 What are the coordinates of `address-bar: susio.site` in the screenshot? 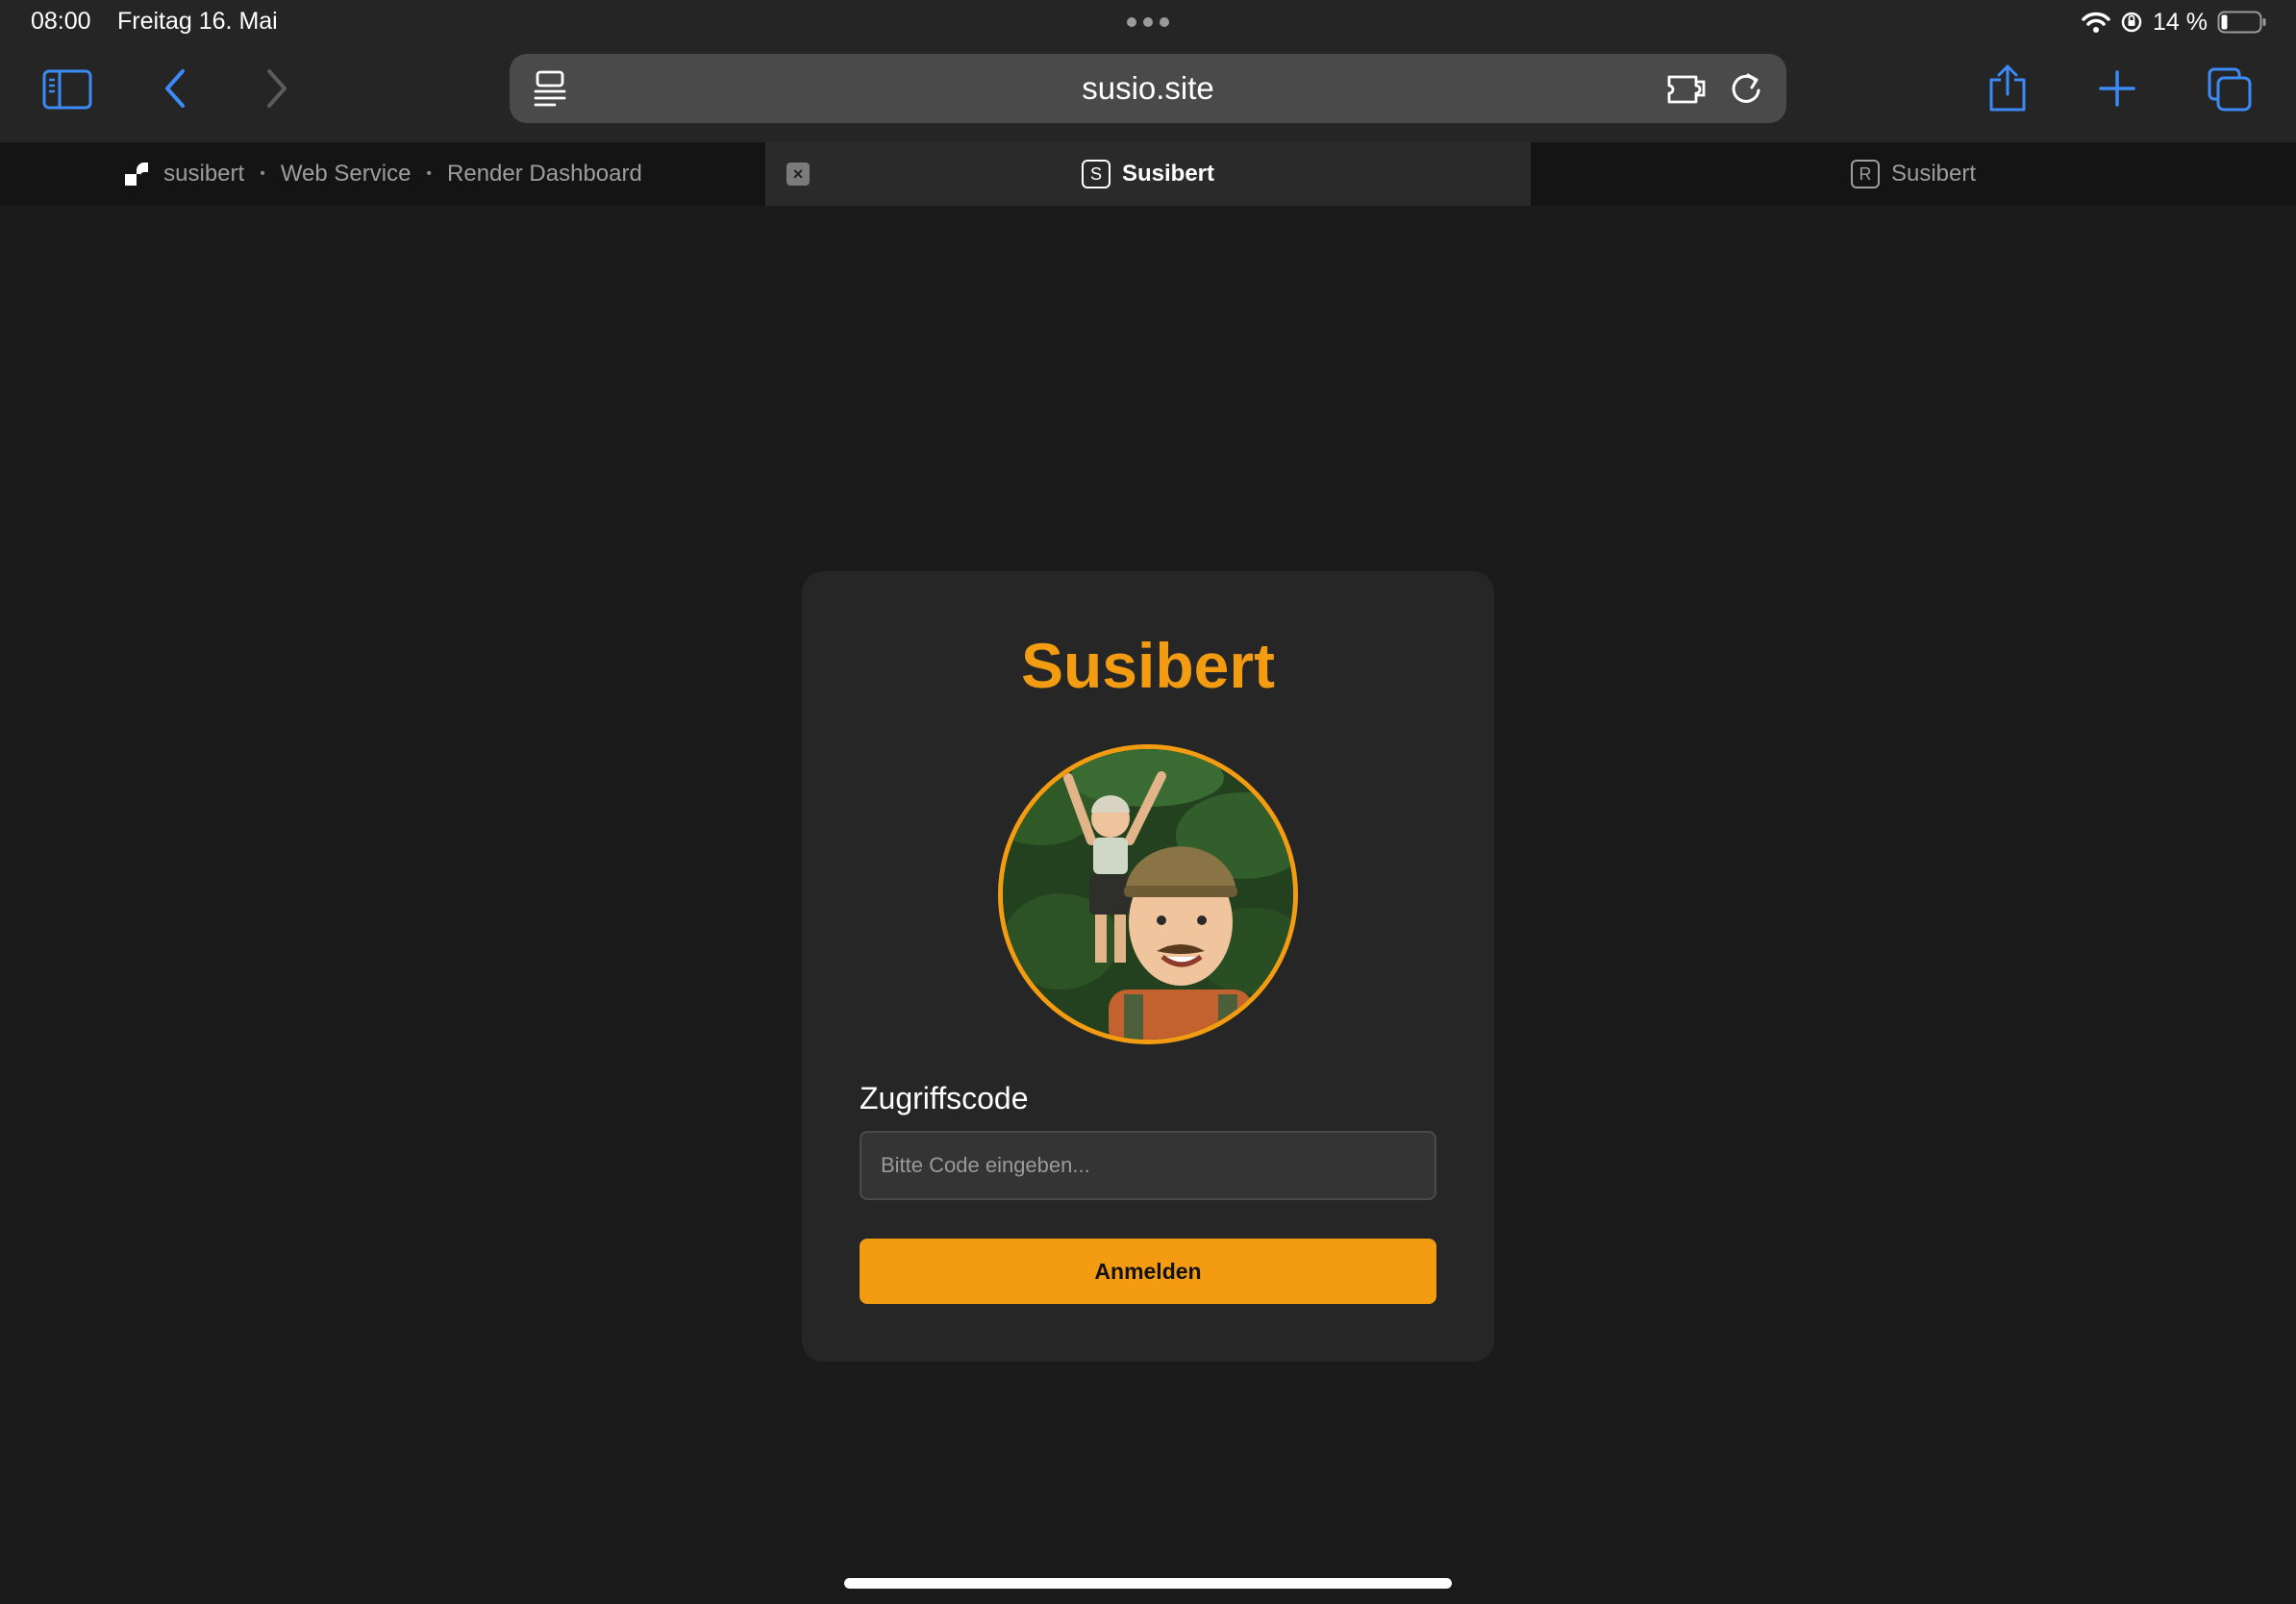 It's located at (1148, 88).